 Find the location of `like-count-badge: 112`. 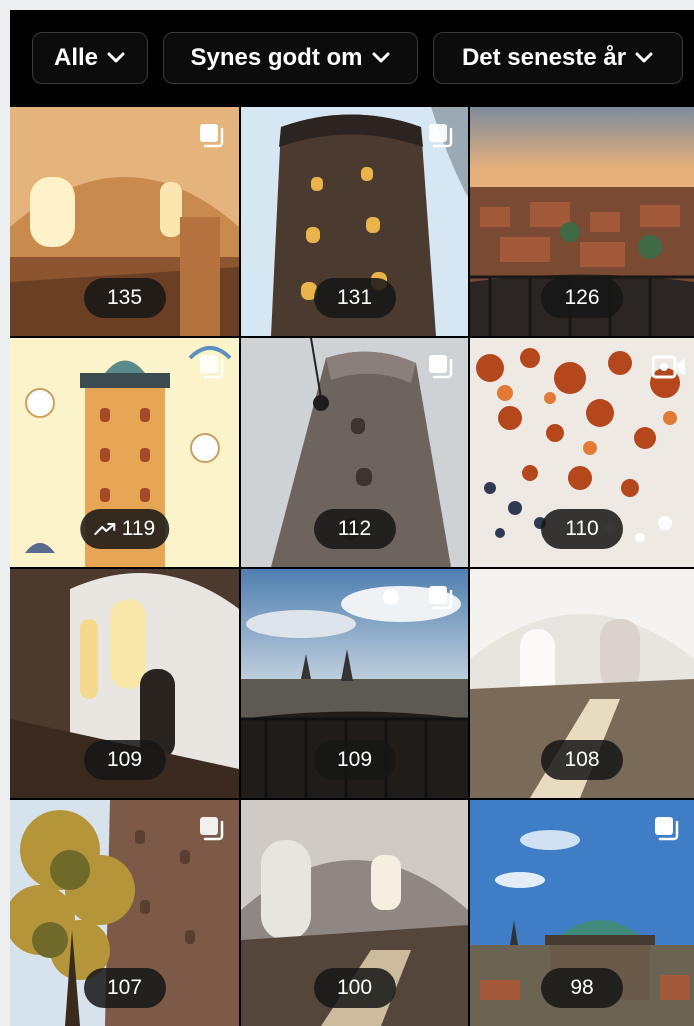

like-count-badge: 112 is located at coordinates (354, 529).